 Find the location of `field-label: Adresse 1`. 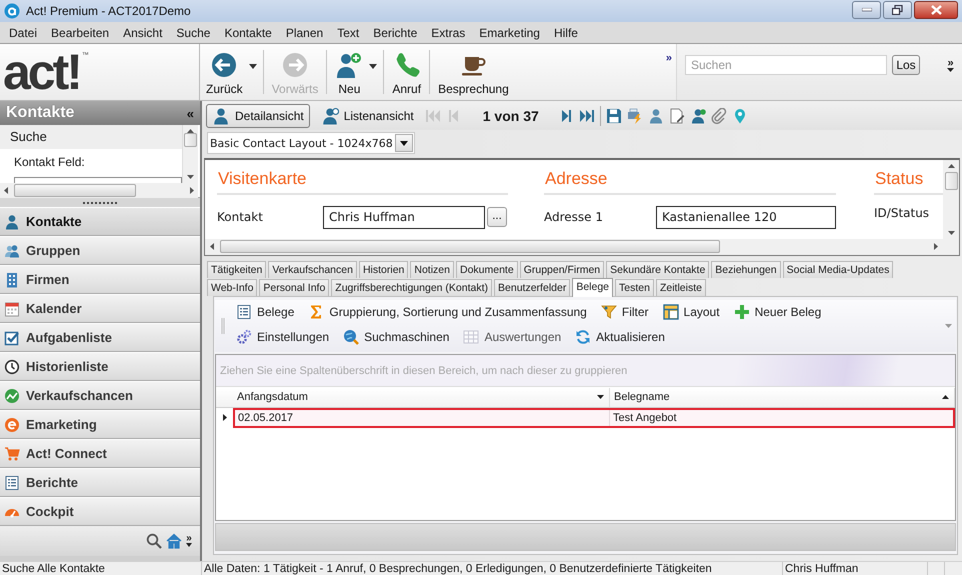

field-label: Adresse 1 is located at coordinates (574, 217).